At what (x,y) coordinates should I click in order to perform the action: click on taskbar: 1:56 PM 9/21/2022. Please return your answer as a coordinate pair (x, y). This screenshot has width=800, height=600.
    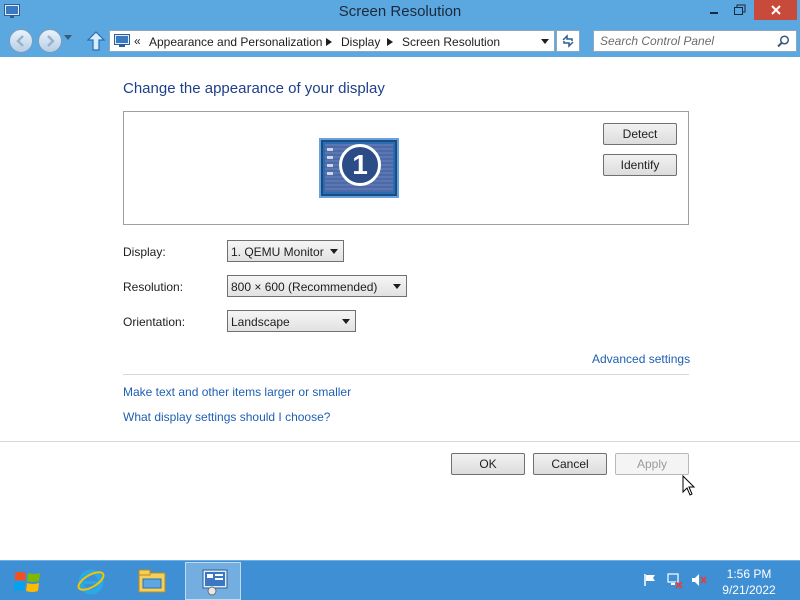
    Looking at the image, I should click on (400, 580).